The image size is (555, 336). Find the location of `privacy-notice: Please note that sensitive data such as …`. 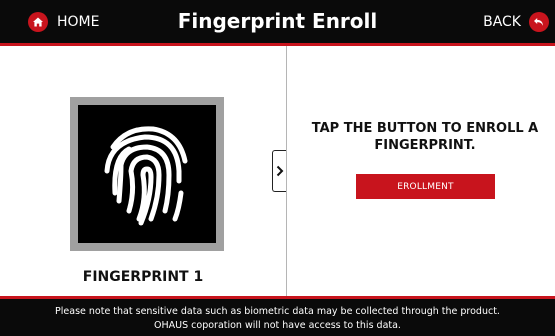

privacy-notice: Please note that sensitive data such as … is located at coordinates (277, 316).